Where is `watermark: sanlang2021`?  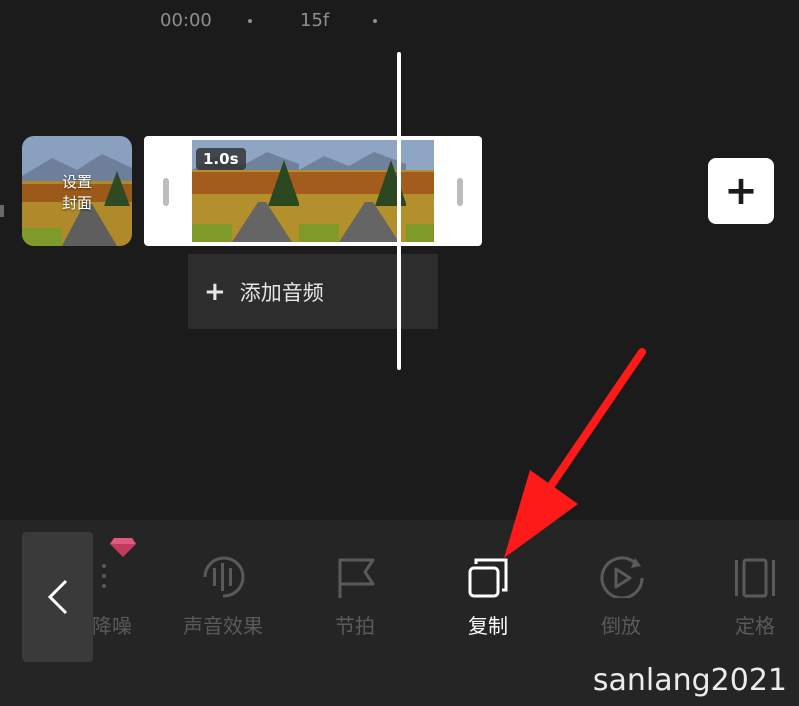
watermark: sanlang2021 is located at coordinates (689, 680).